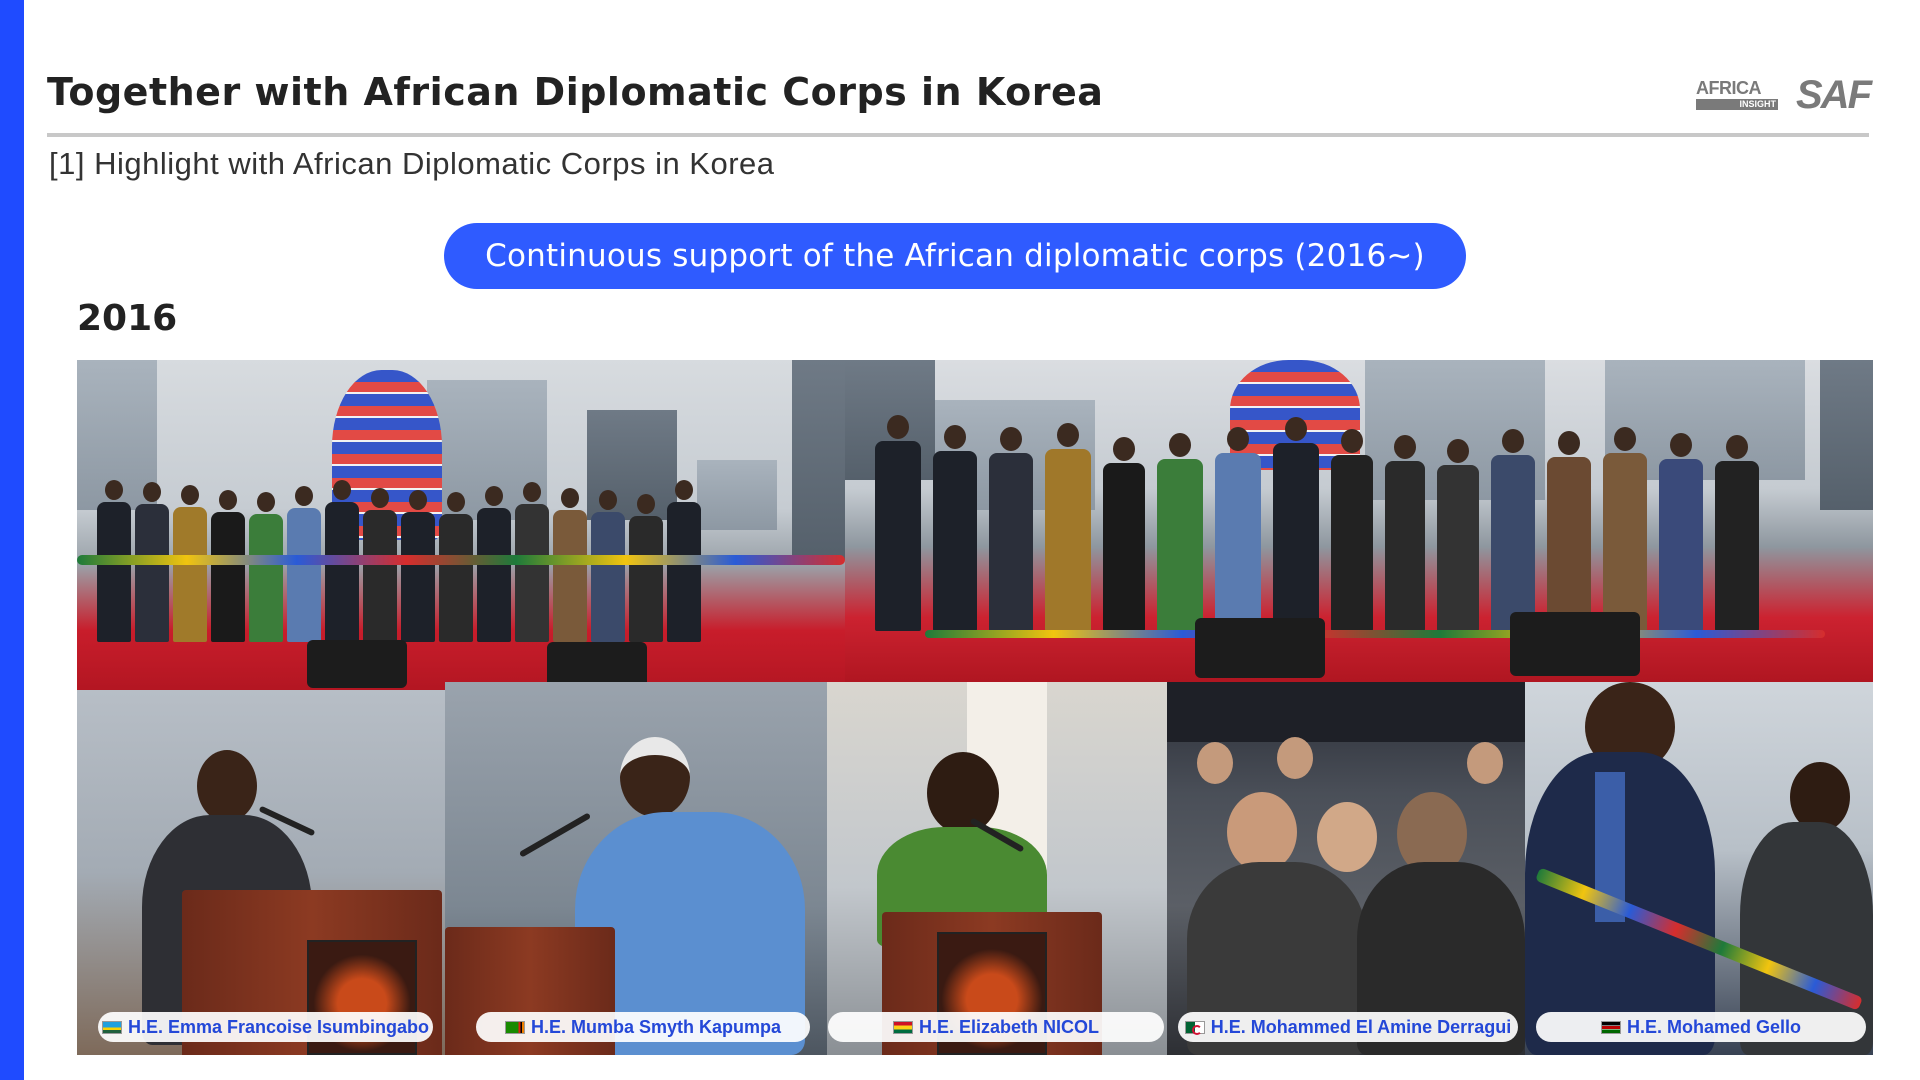 This screenshot has height=1080, width=1920. What do you see at coordinates (127, 318) in the screenshot?
I see `section-year: 2016` at bounding box center [127, 318].